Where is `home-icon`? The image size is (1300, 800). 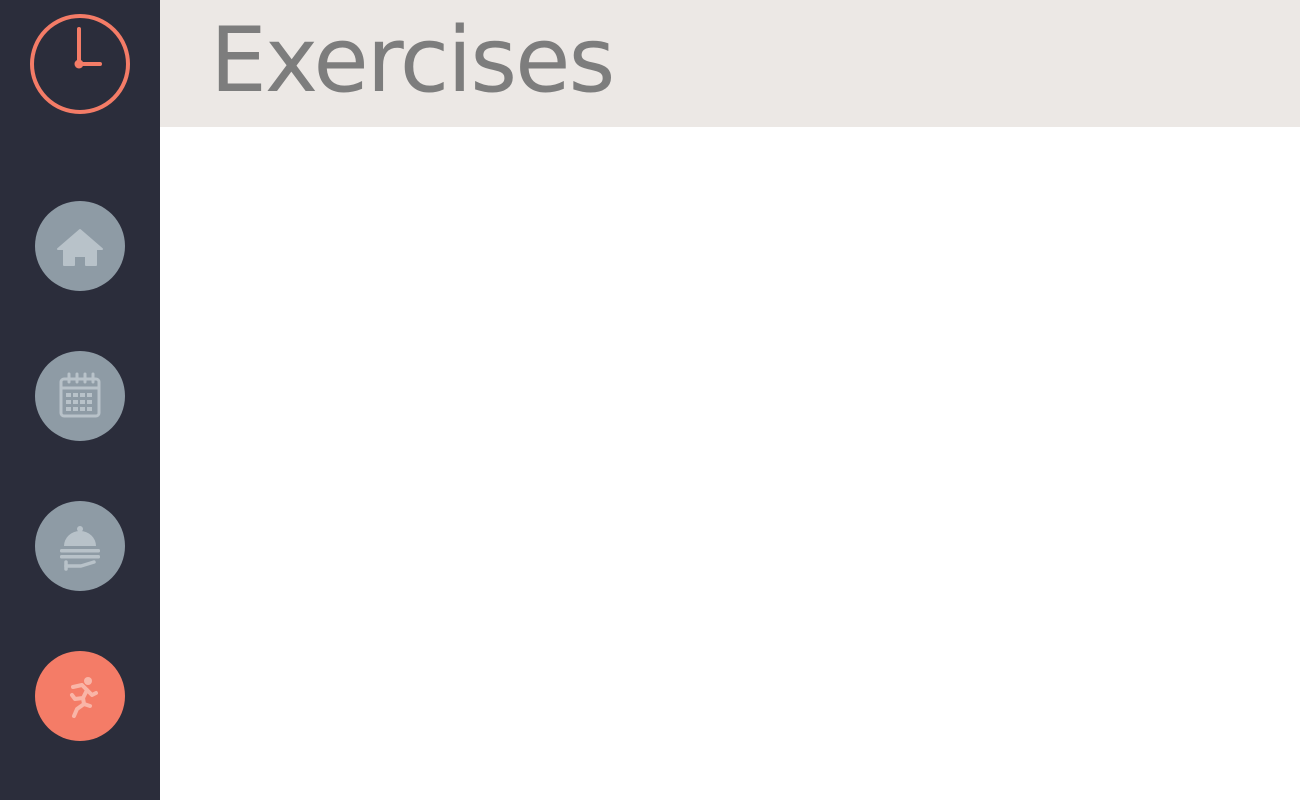
home-icon is located at coordinates (80, 247).